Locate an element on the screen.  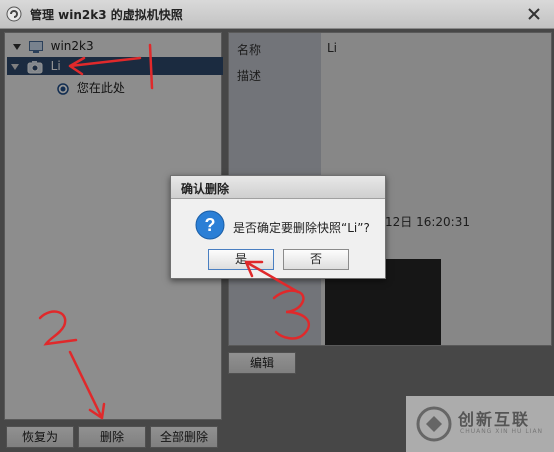
annotation-mark-one is located at coordinates (151, 66).